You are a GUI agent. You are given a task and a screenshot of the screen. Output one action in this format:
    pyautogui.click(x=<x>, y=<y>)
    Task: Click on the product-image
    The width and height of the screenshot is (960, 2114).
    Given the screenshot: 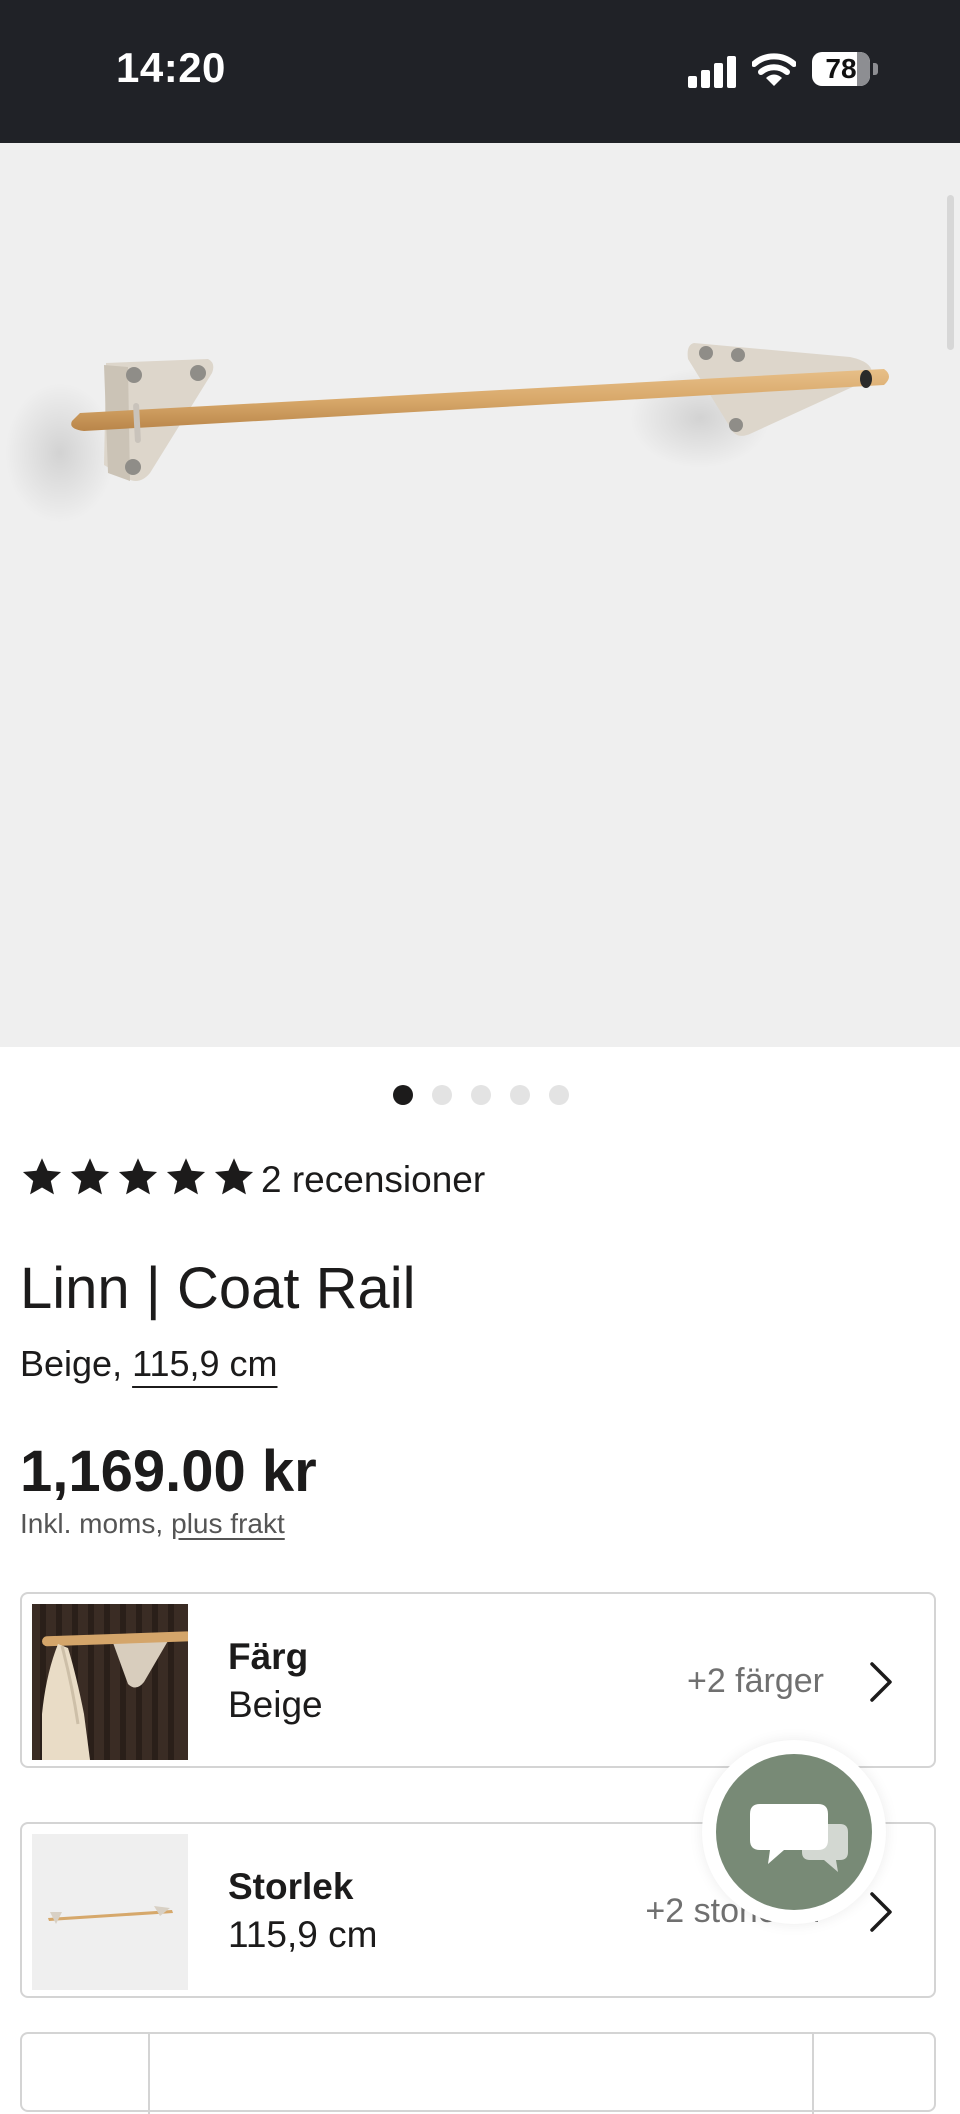 What is the action you would take?
    pyautogui.click(x=447, y=433)
    